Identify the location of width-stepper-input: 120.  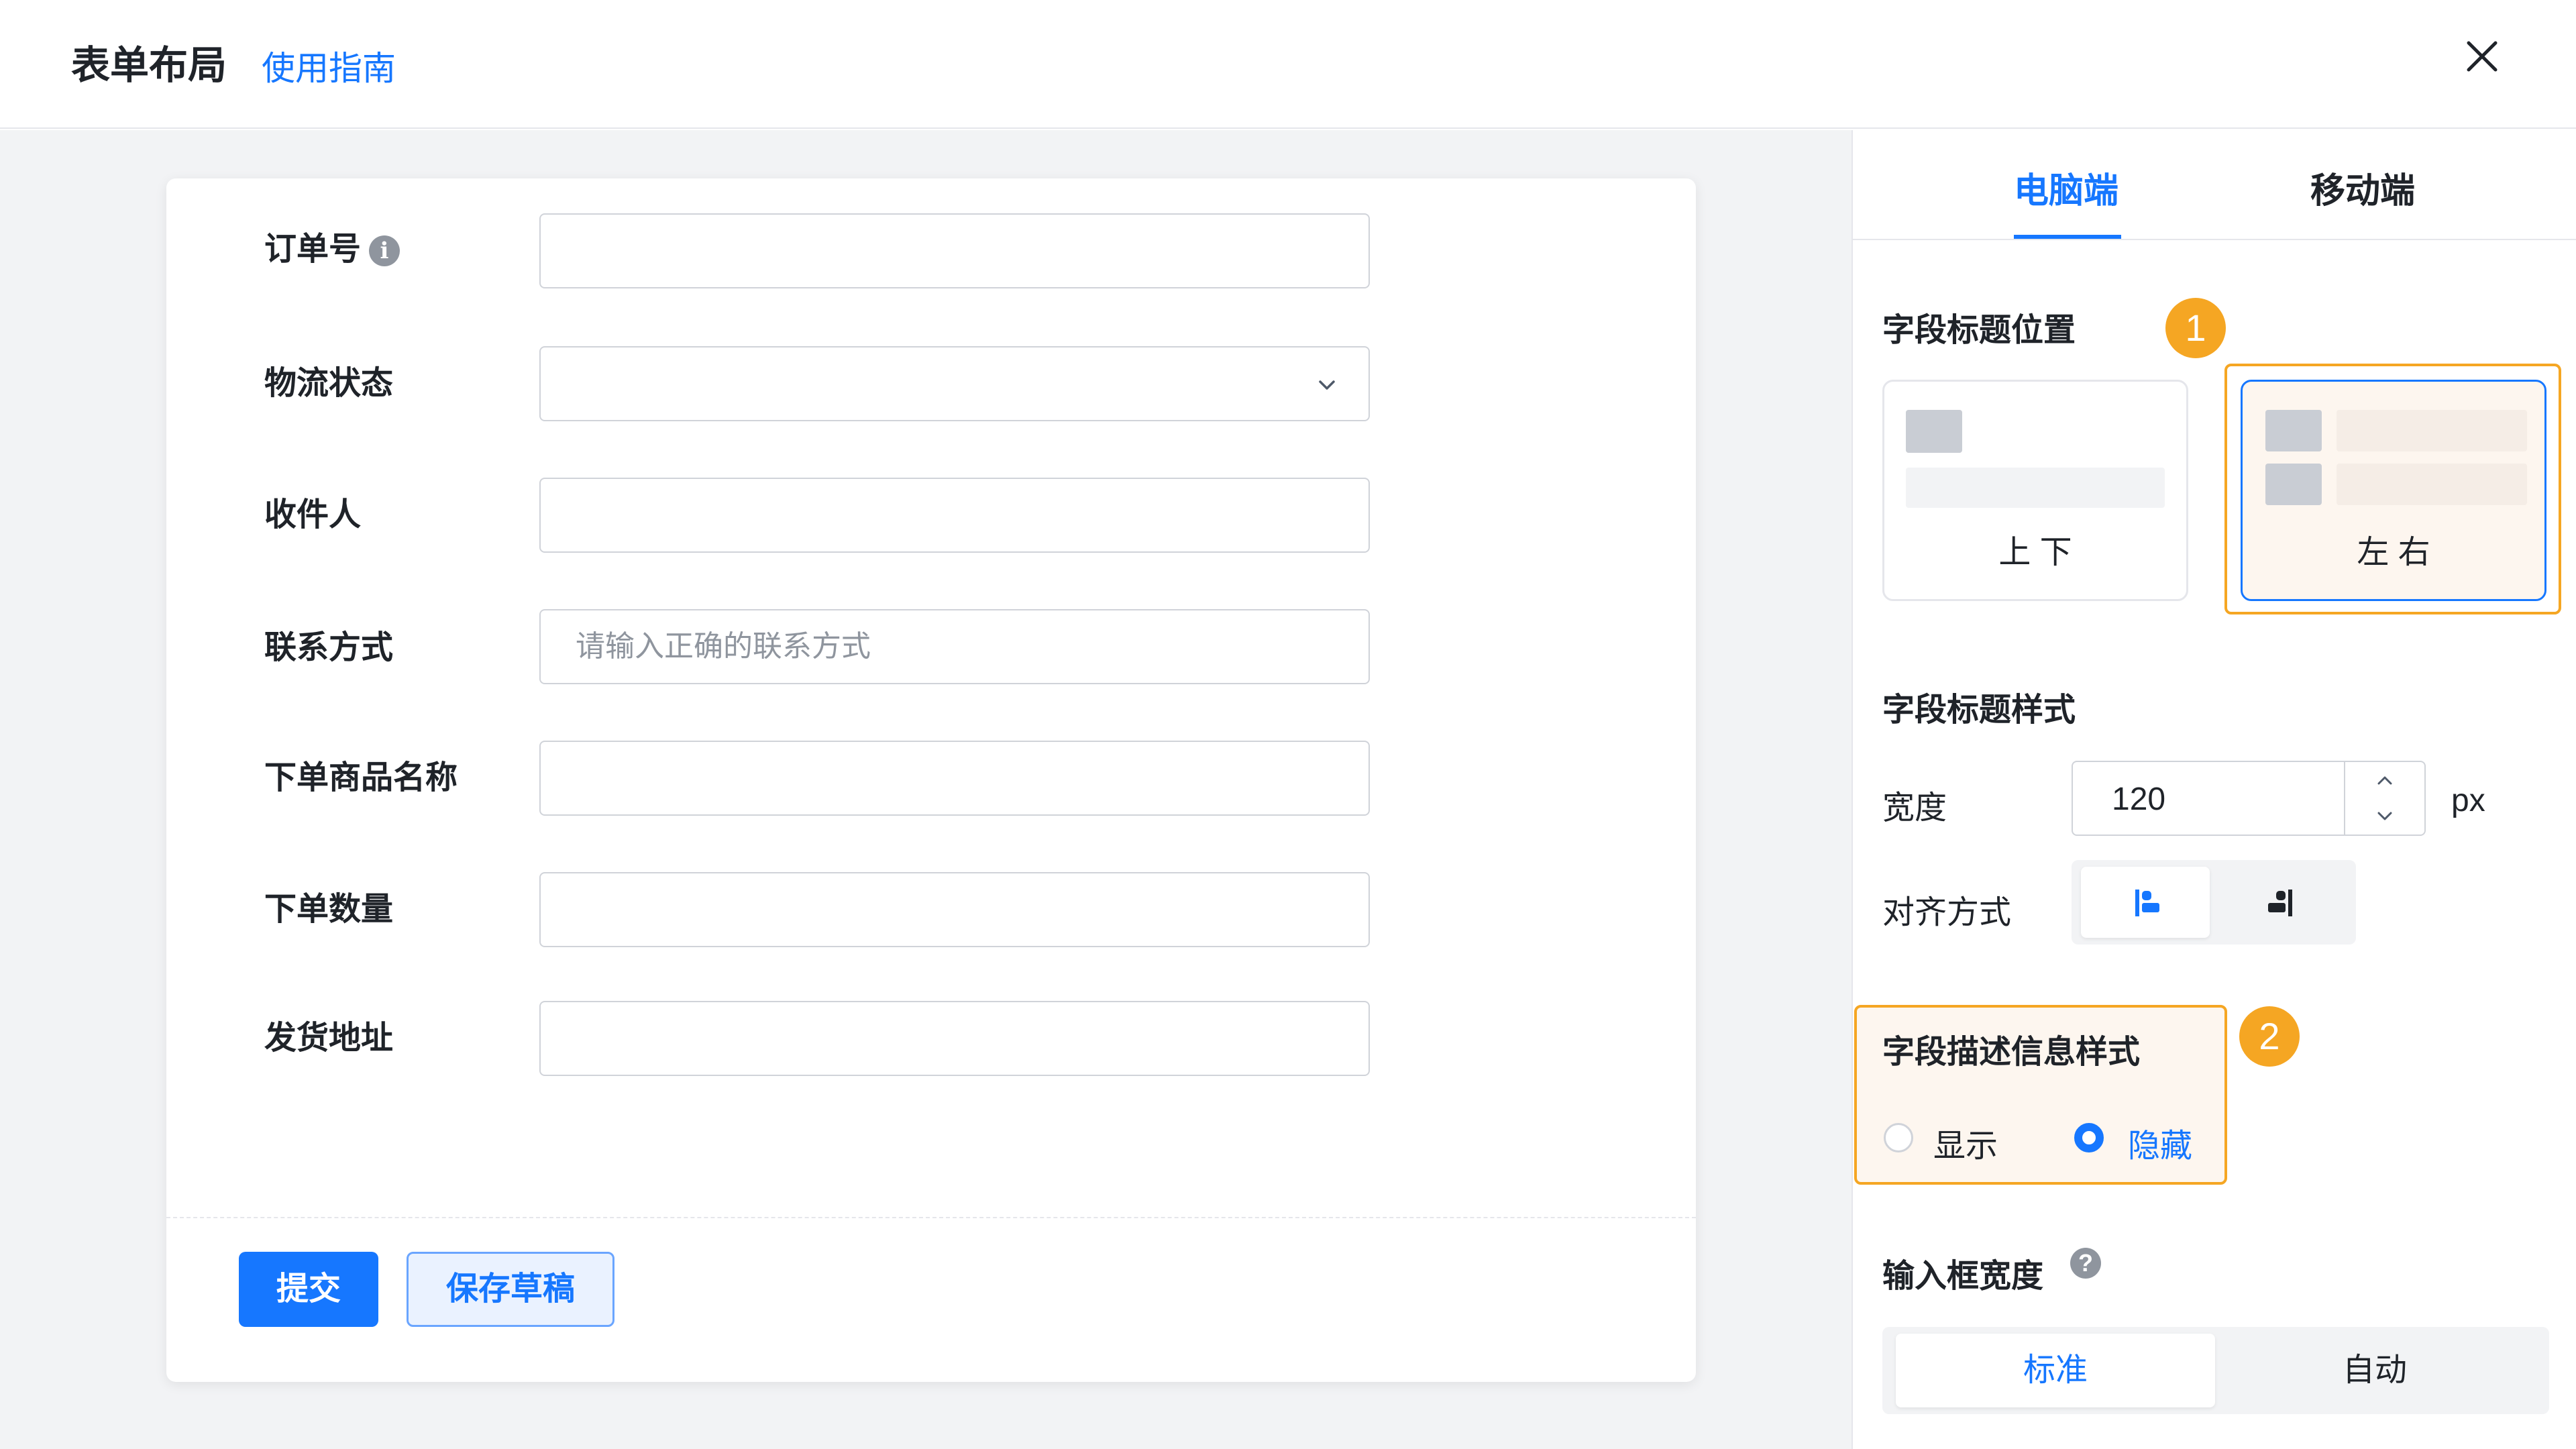
(2249, 798).